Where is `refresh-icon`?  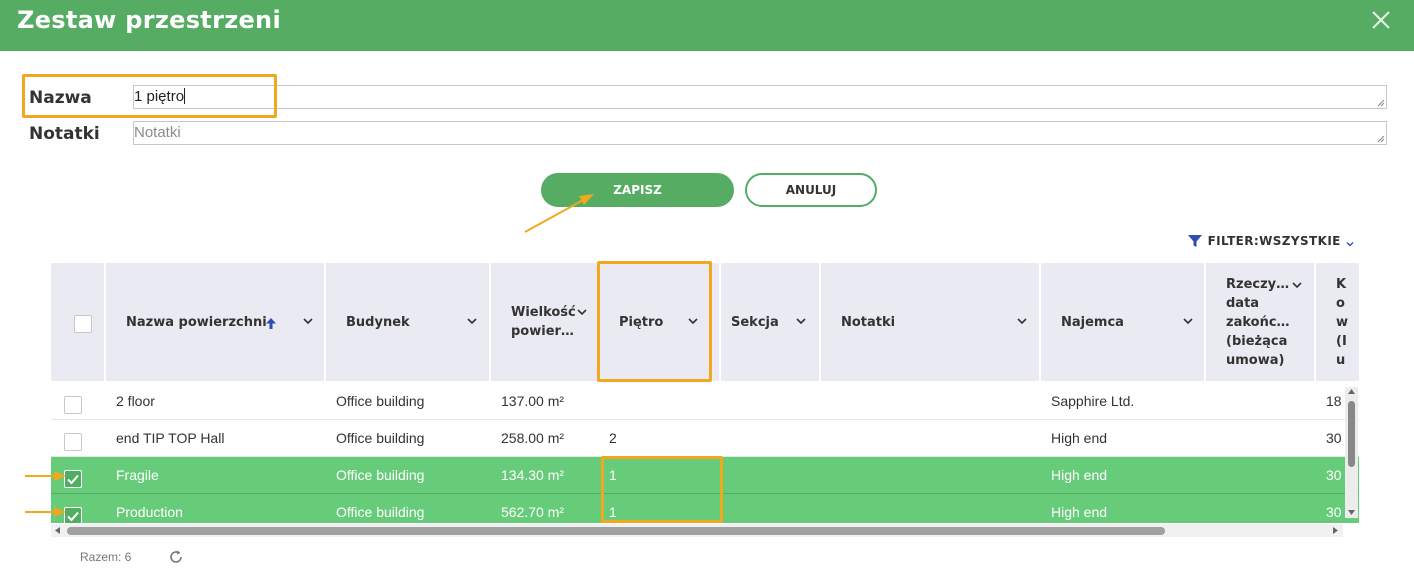
refresh-icon is located at coordinates (176, 557).